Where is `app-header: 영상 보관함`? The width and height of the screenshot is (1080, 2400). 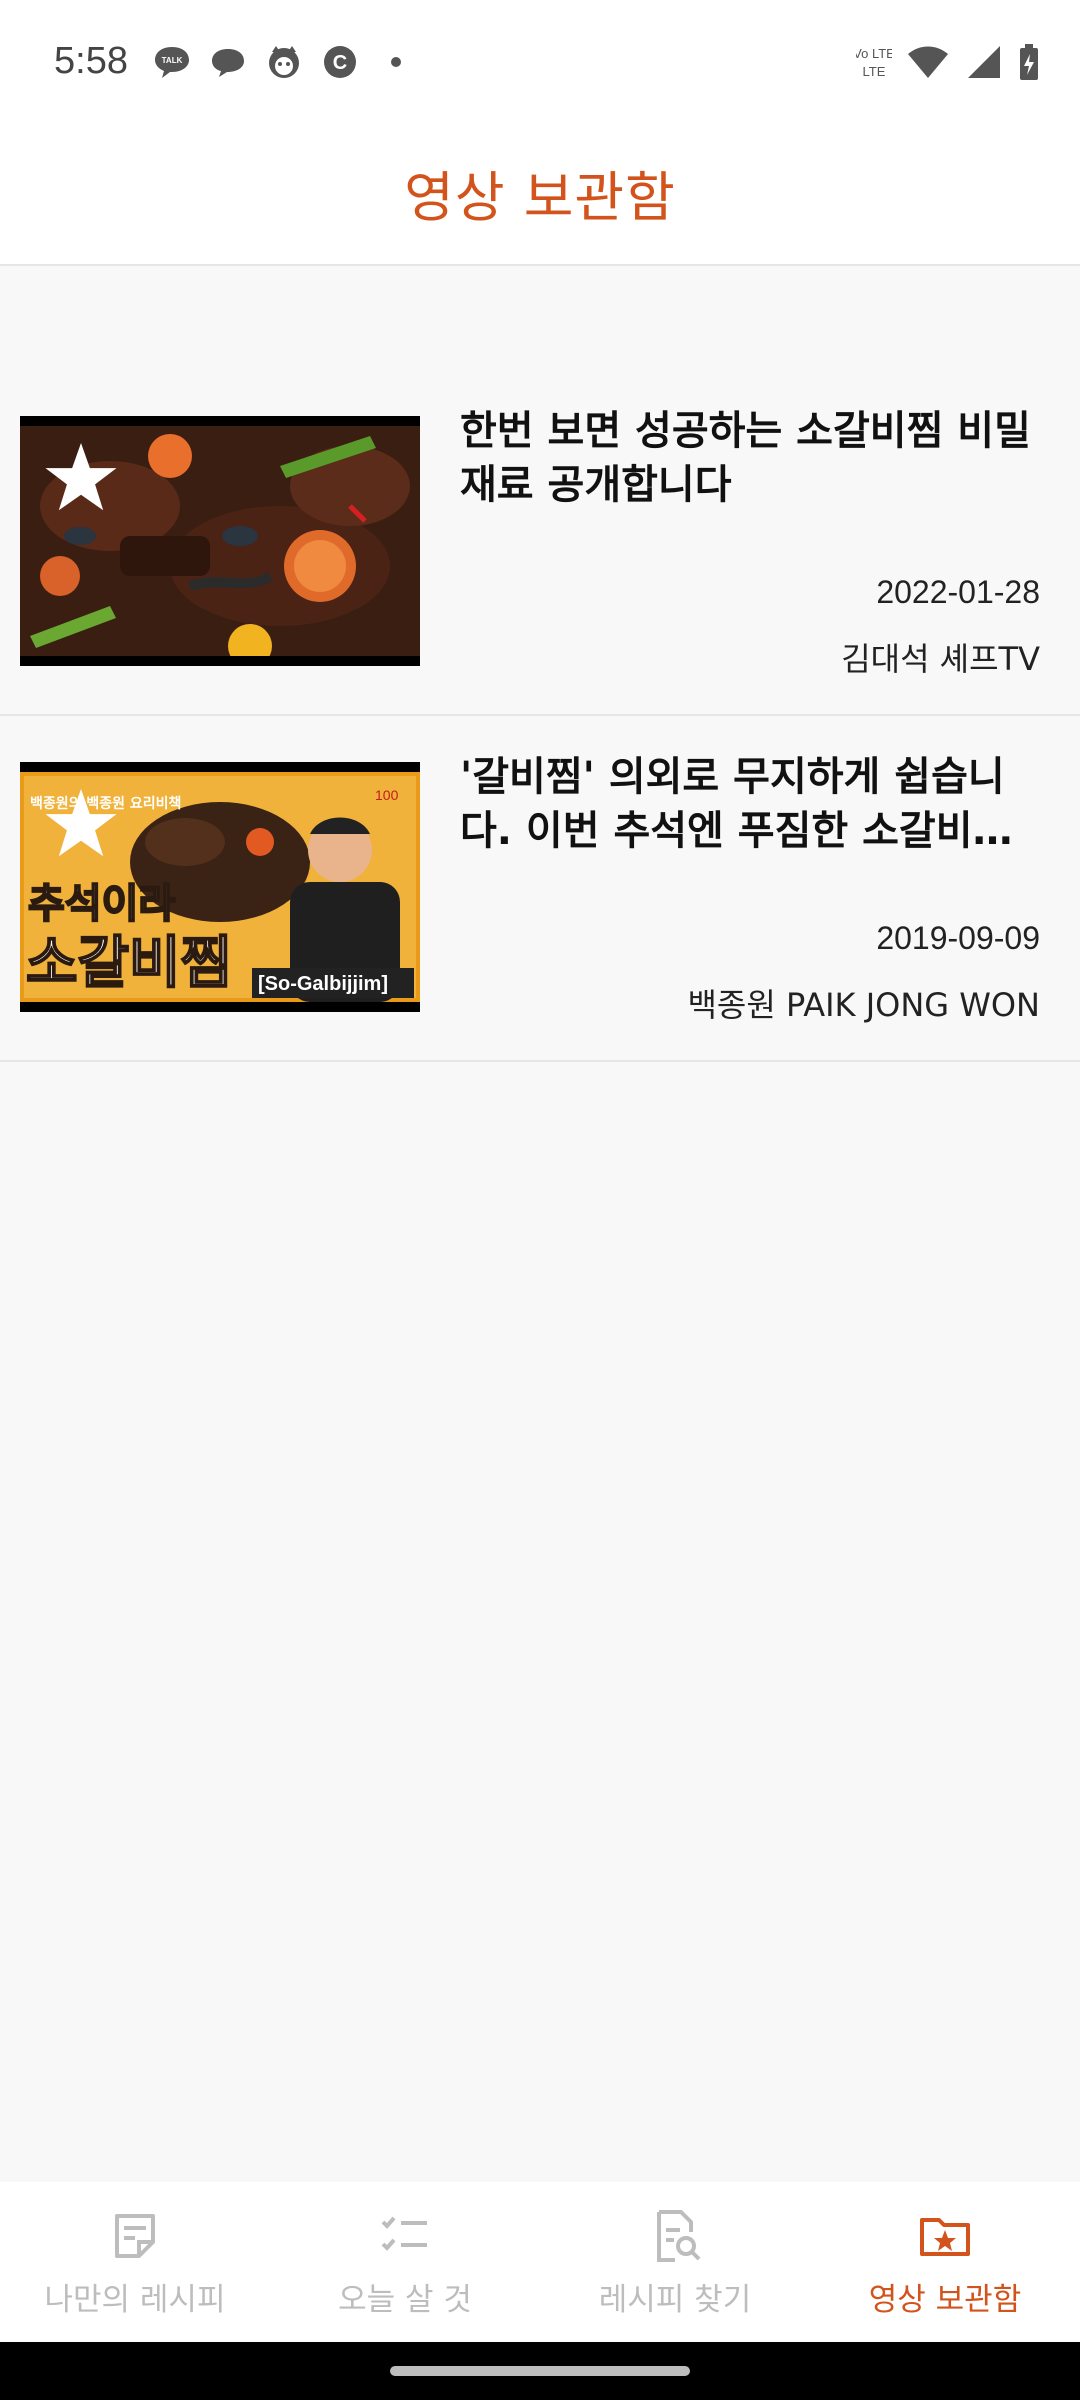
app-header: 영상 보관함 is located at coordinates (540, 193).